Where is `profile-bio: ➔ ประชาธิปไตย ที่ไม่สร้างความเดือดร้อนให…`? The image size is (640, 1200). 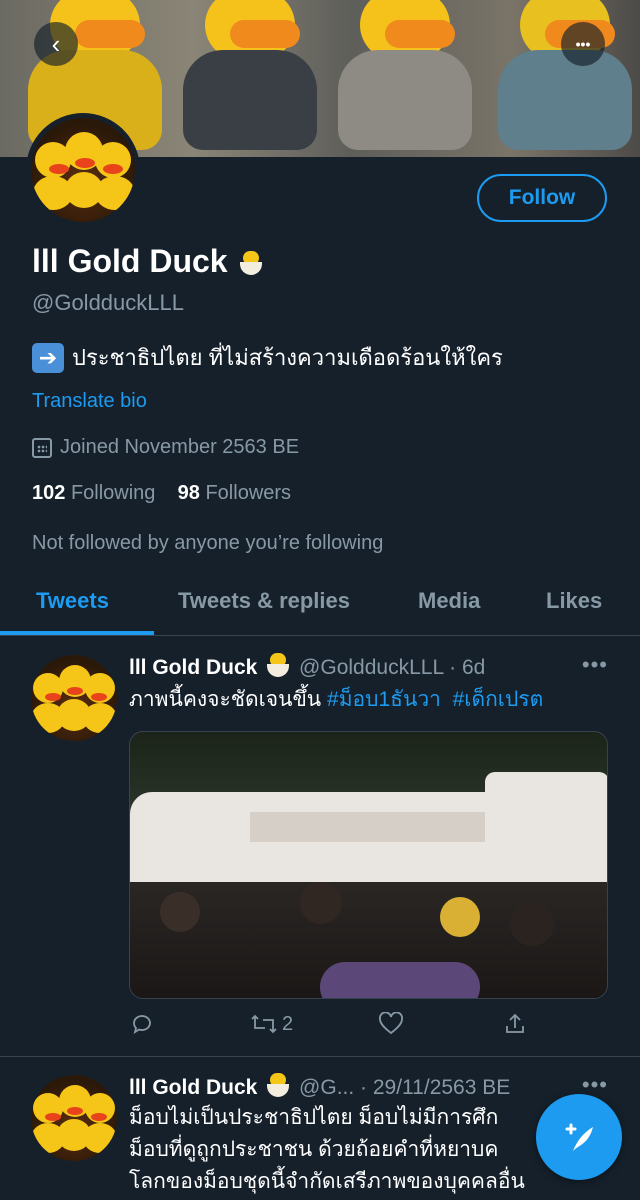
profile-bio: ➔ ประชาธิปไตย ที่ไม่สร้างความเดือดร้อนให… is located at coordinates (267, 357).